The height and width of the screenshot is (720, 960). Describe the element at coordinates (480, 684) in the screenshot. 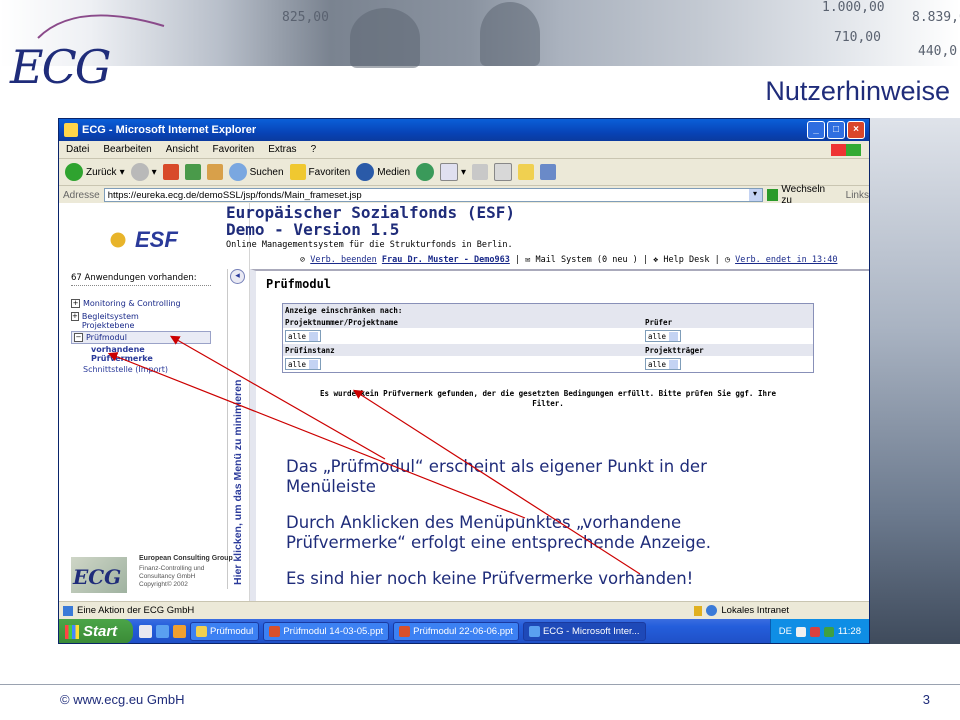

I see `footer-divider` at that location.